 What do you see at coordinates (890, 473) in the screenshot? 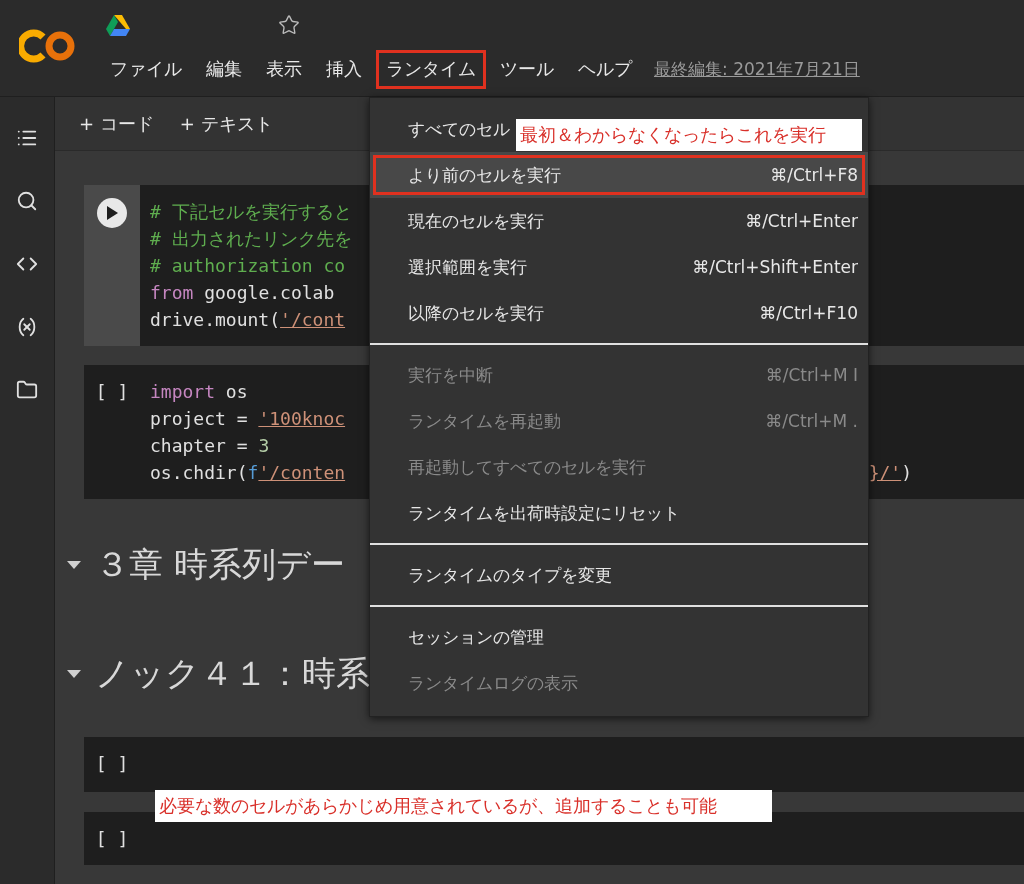
I see `code-line: }/')` at bounding box center [890, 473].